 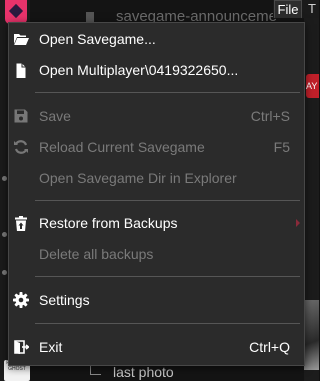 What do you see at coordinates (143, 372) in the screenshot?
I see `tree-item-label: last photo` at bounding box center [143, 372].